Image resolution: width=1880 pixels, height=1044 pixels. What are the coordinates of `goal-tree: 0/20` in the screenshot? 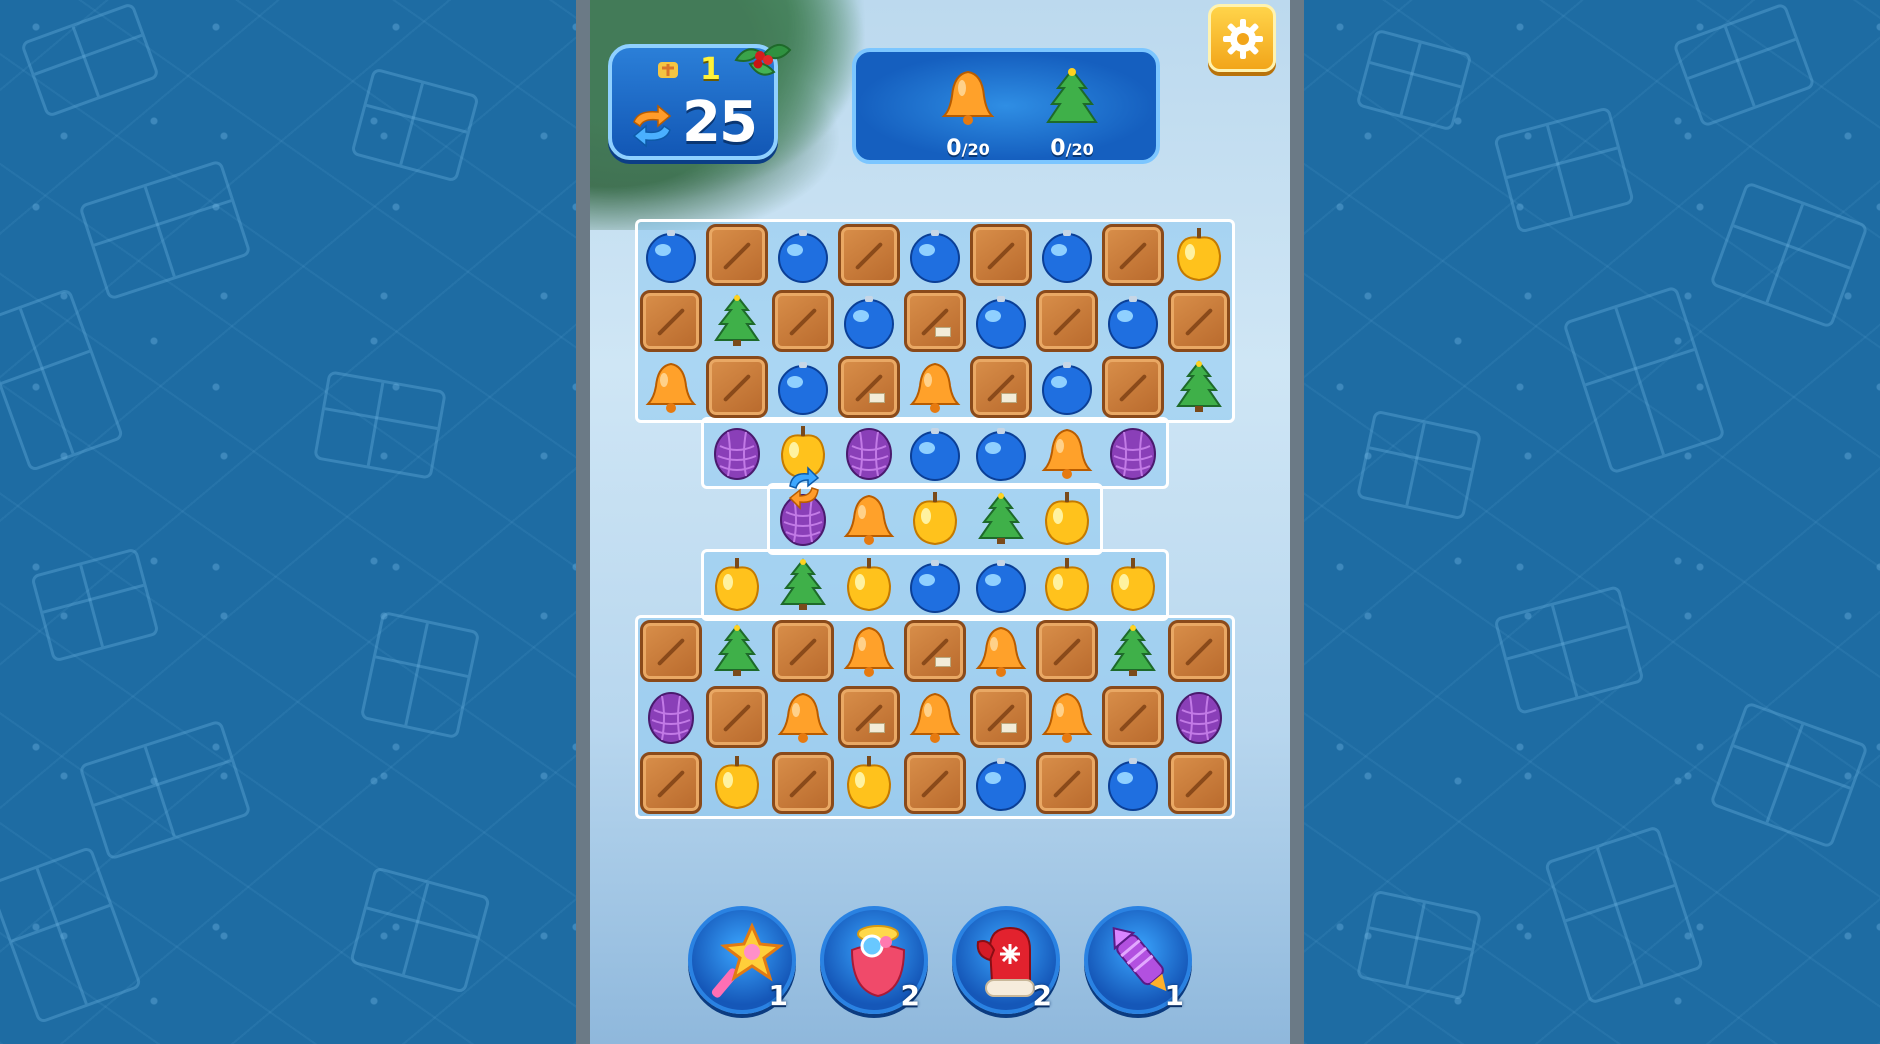 It's located at (1072, 114).